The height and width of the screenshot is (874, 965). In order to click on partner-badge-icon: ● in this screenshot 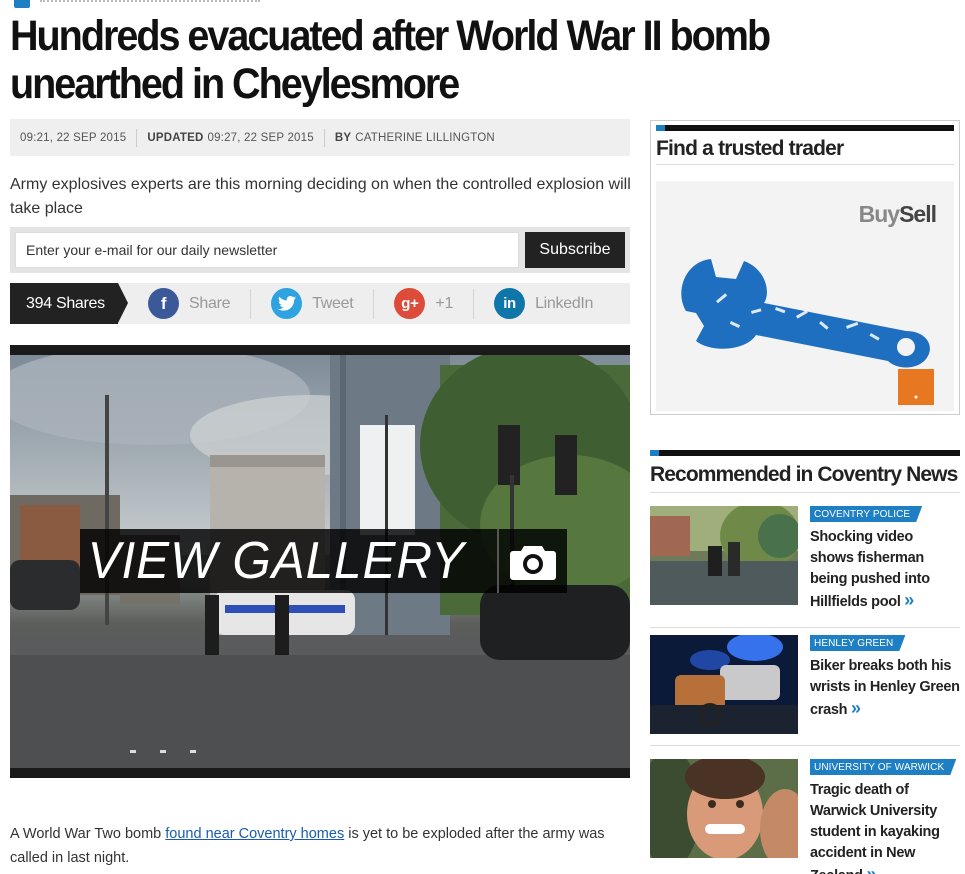, I will do `click(916, 387)`.